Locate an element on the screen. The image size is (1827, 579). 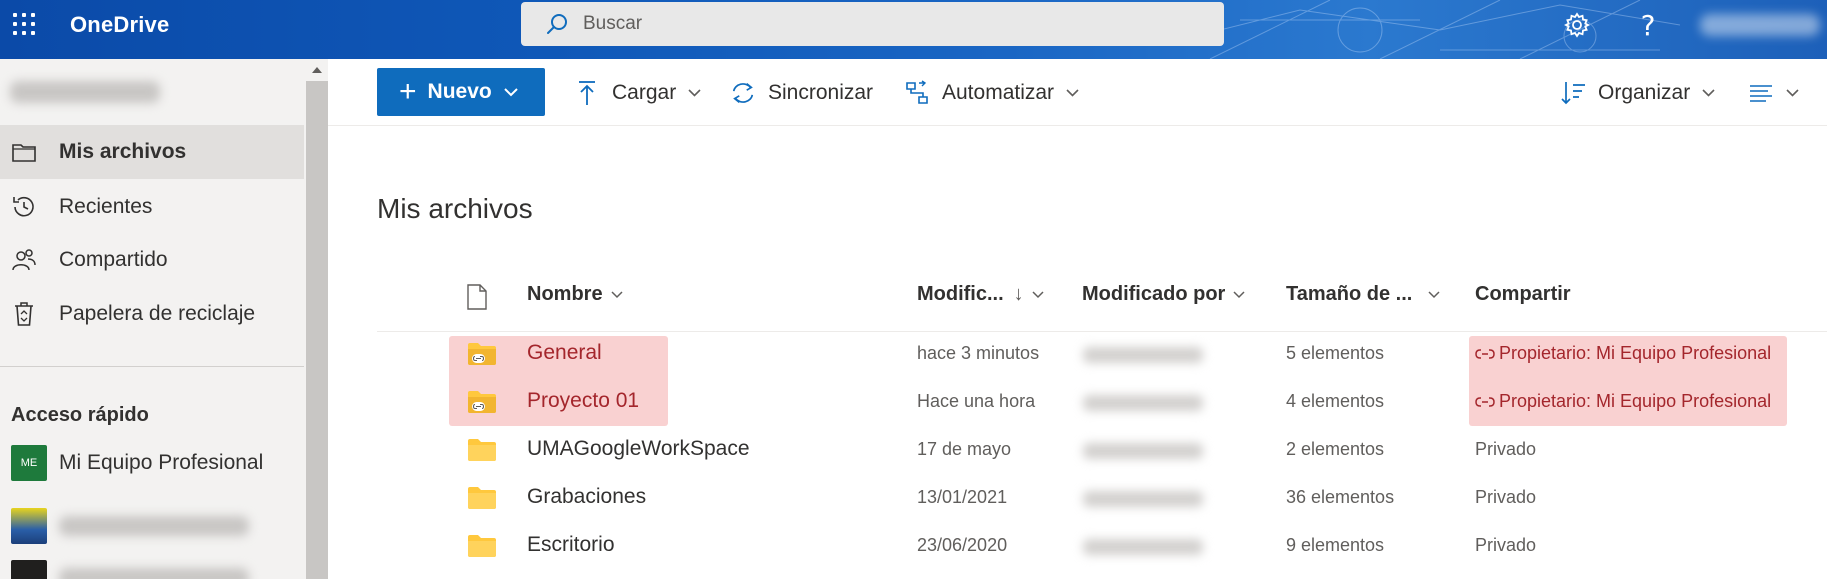
item-count: 5 elementos is located at coordinates (1335, 353).